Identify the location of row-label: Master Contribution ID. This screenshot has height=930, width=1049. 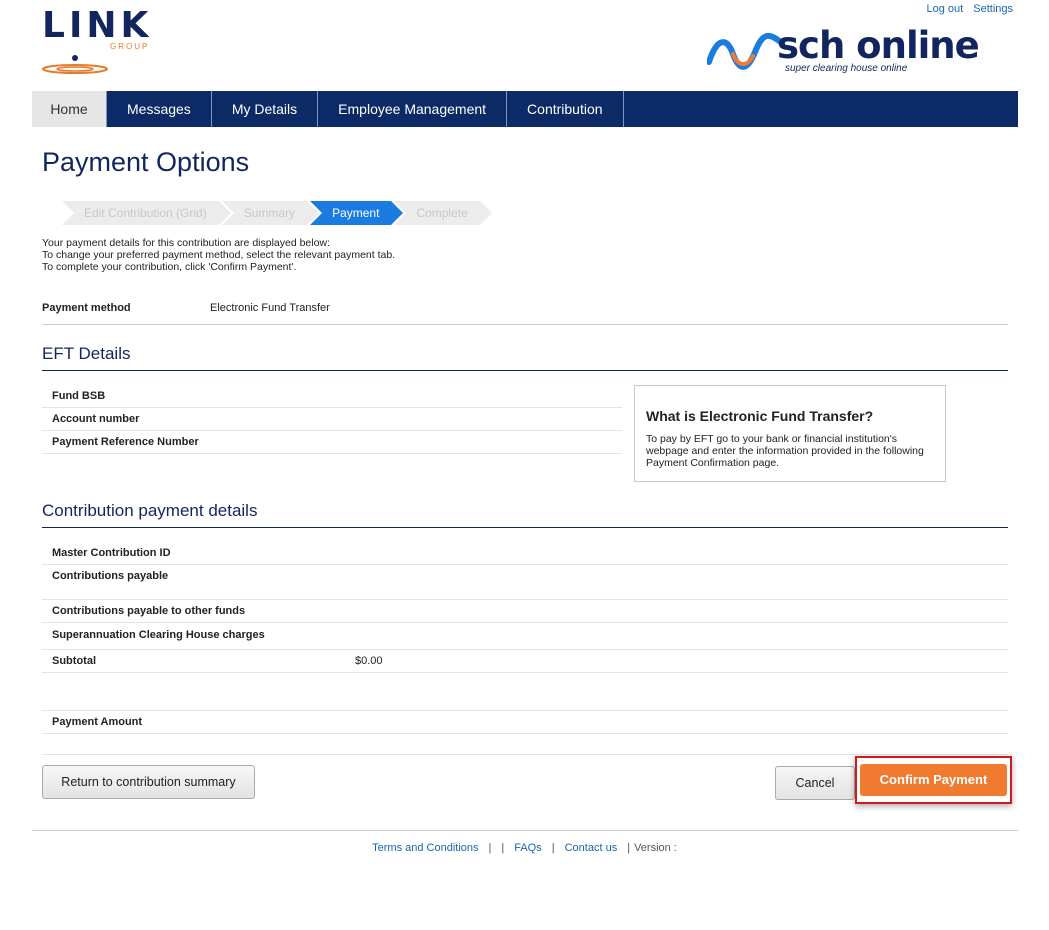
(111, 553).